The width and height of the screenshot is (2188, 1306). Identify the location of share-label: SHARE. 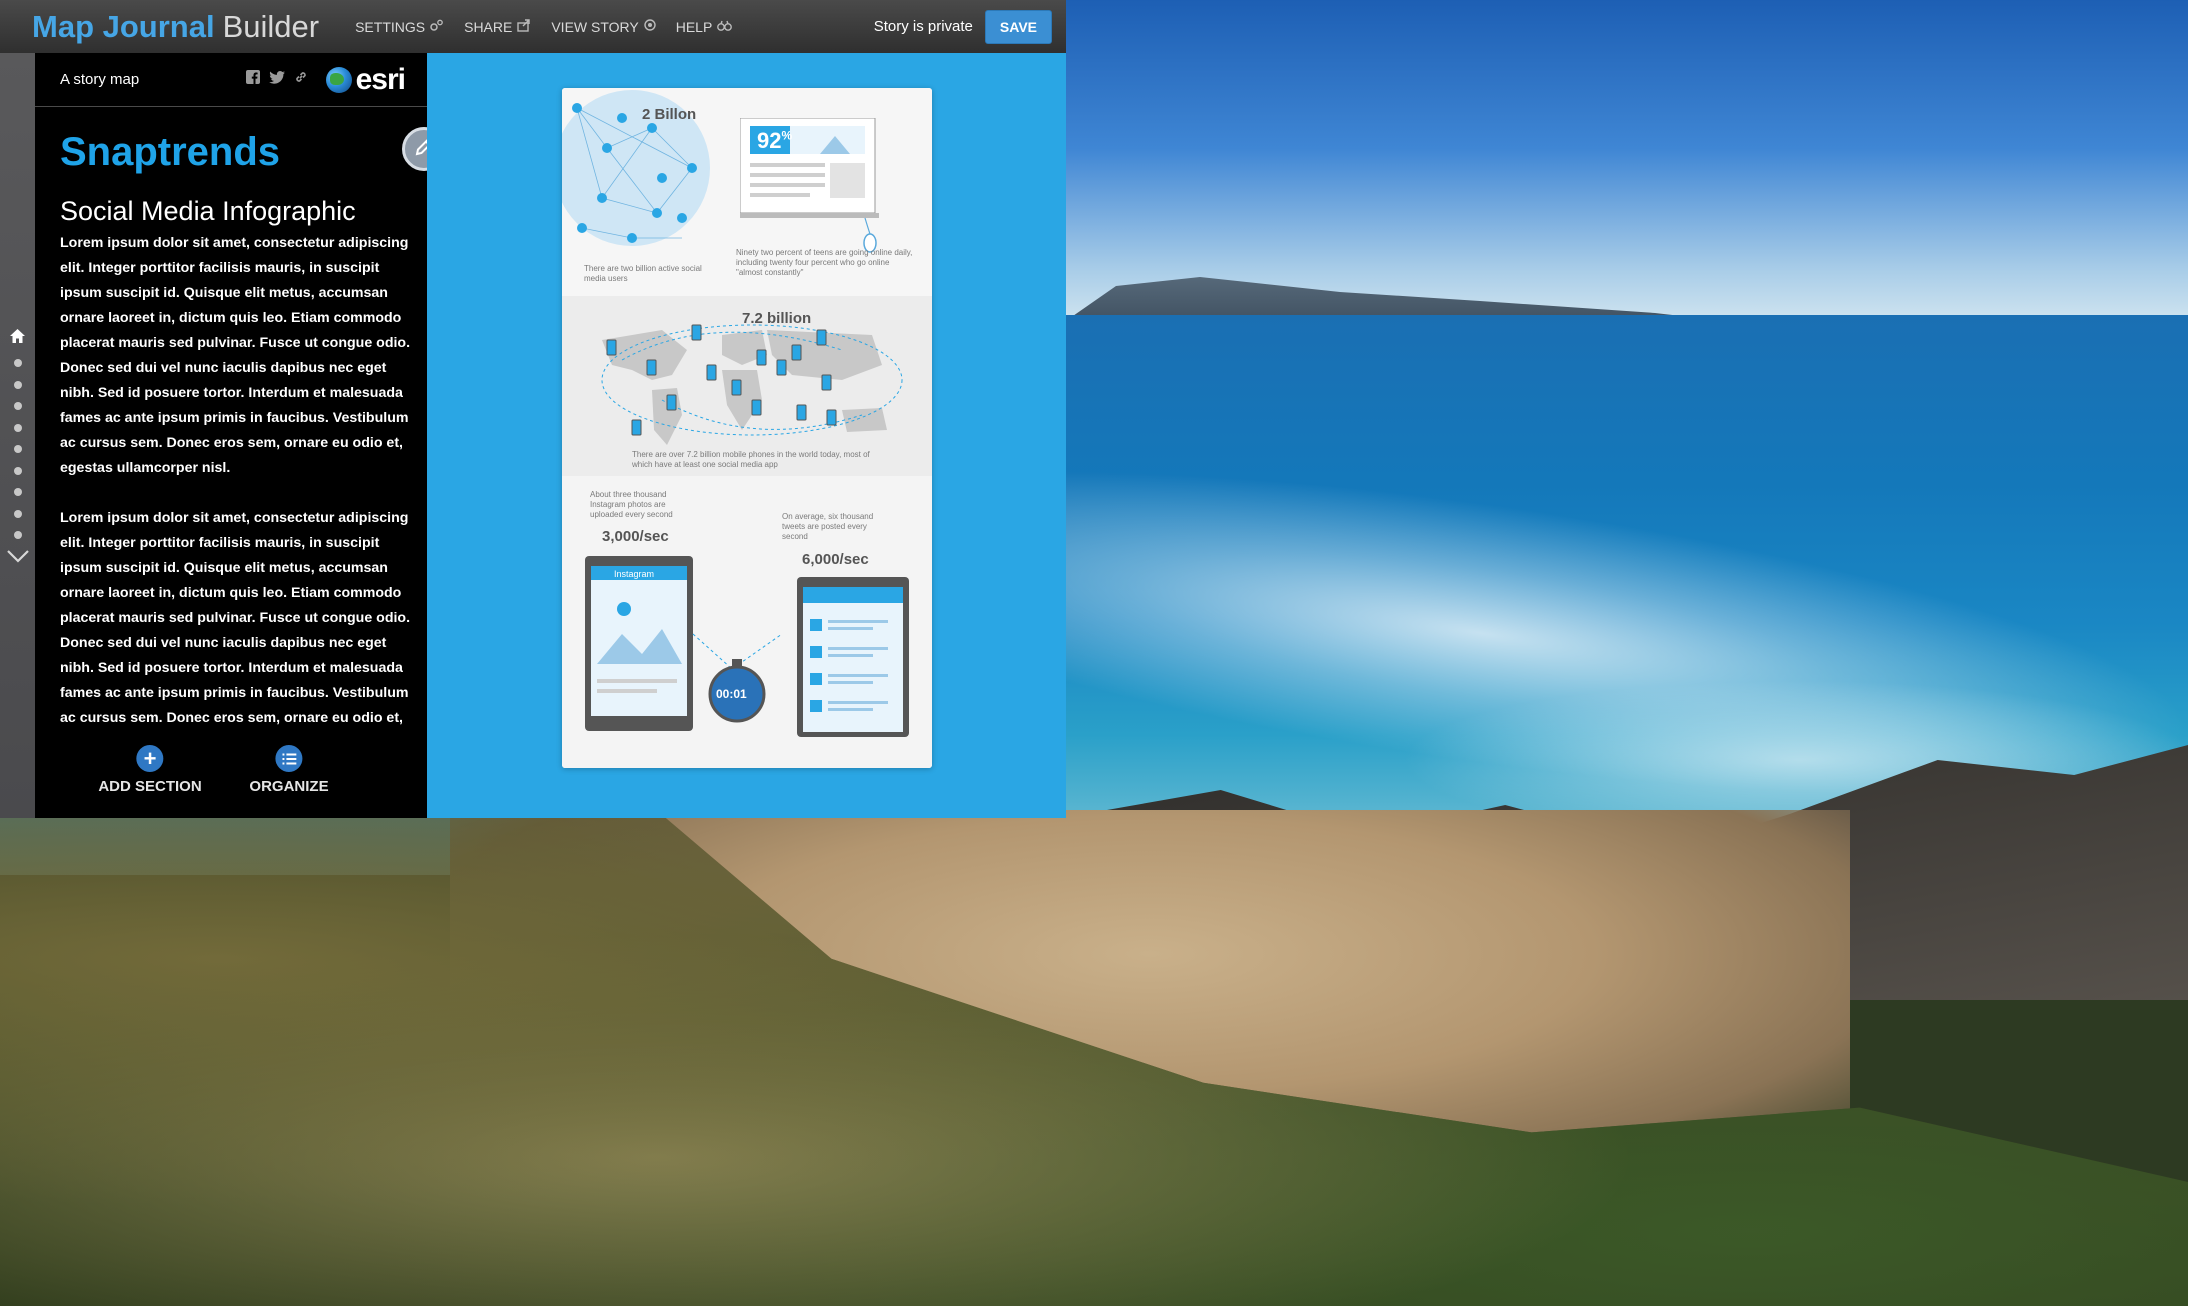
(488, 26).